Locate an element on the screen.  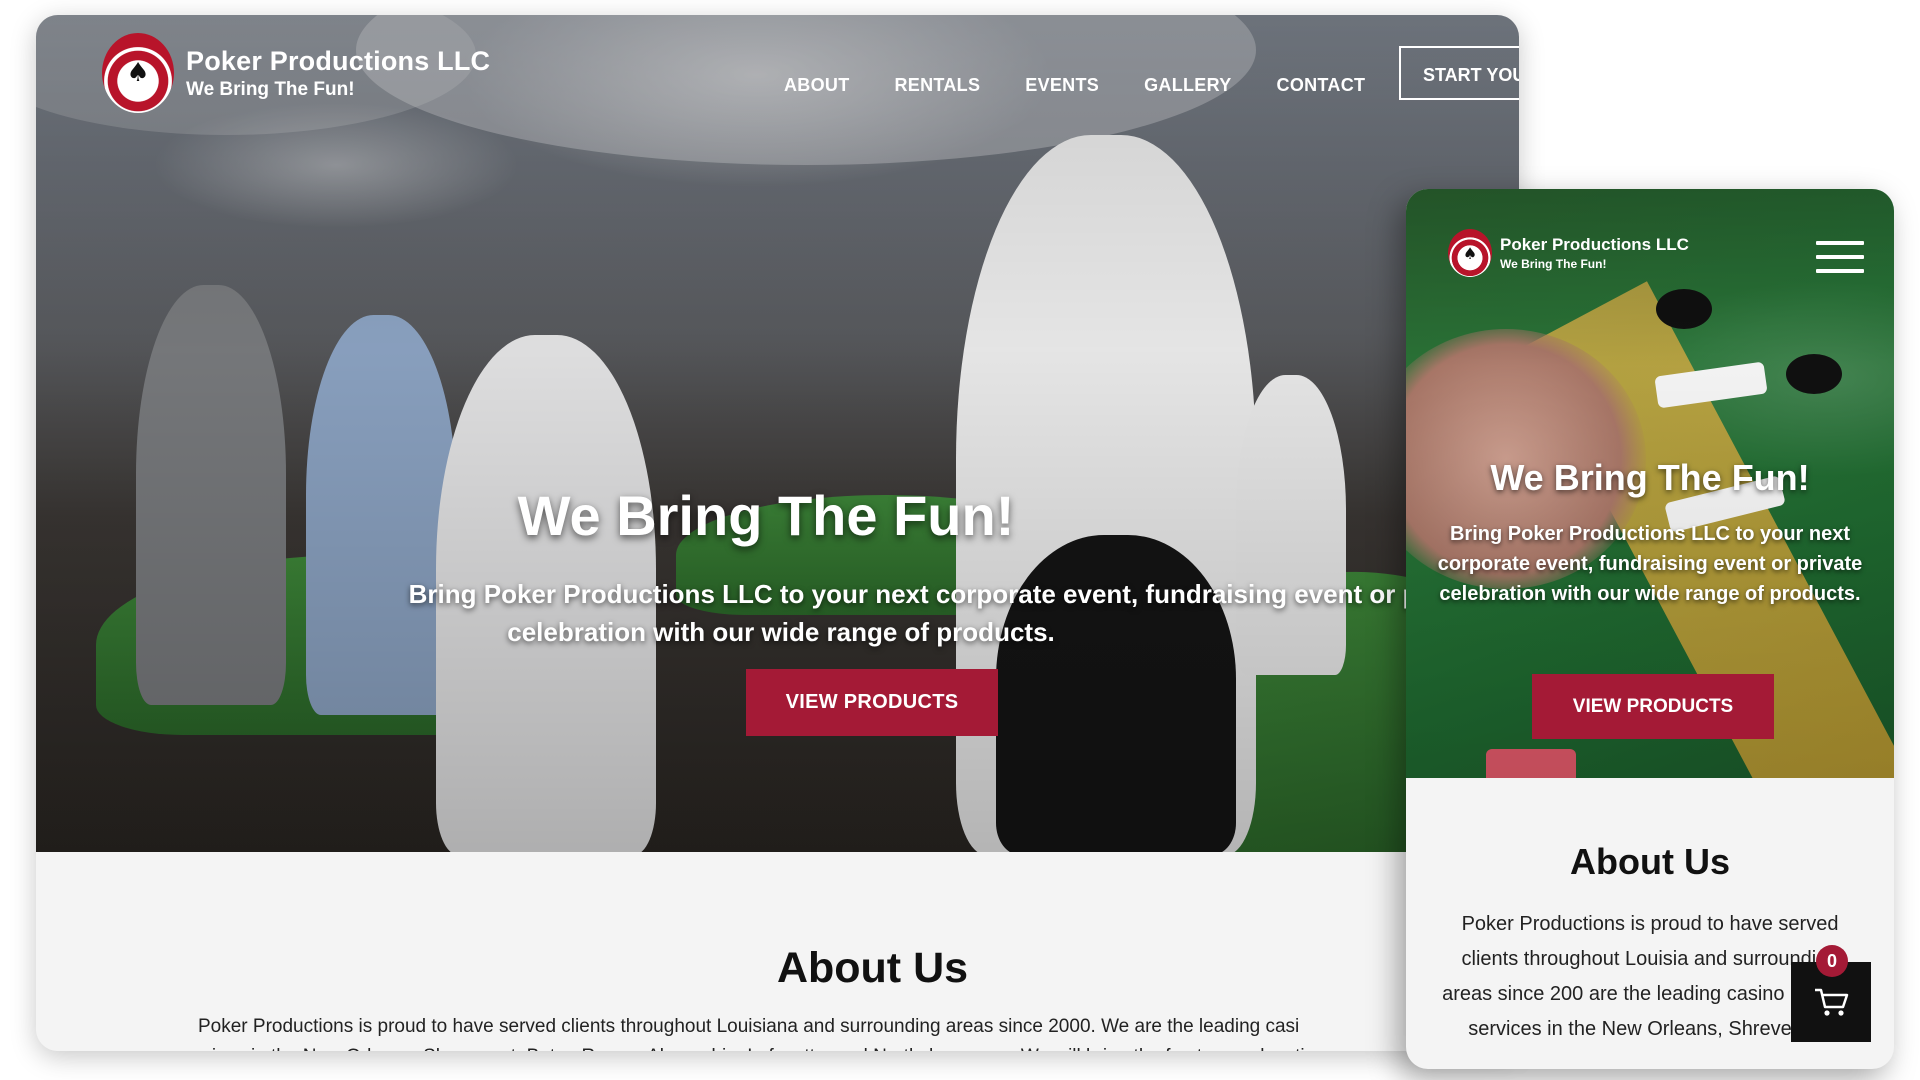
nav-about: ABOUT is located at coordinates (817, 85).